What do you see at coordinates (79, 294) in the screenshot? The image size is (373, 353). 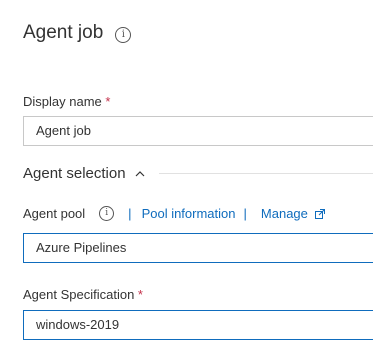 I see `agent-specification-label-text: Agent Specification` at bounding box center [79, 294].